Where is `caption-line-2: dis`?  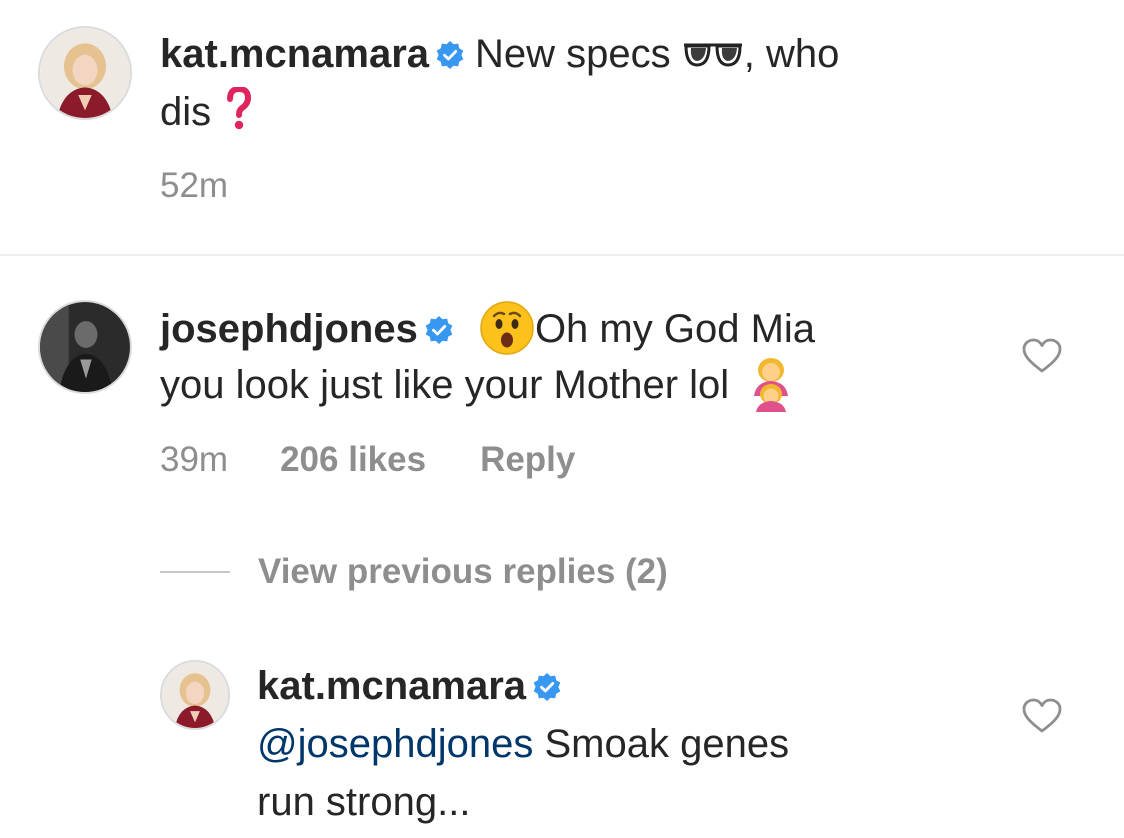
caption-line-2: dis is located at coordinates (206, 112).